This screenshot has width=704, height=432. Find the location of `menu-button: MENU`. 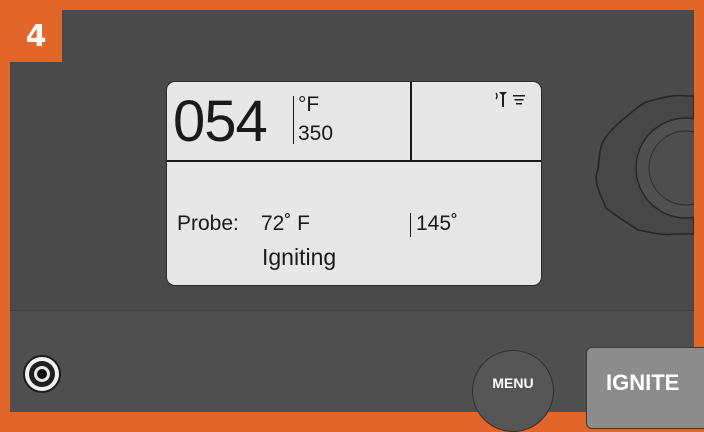

menu-button: MENU is located at coordinates (513, 391).